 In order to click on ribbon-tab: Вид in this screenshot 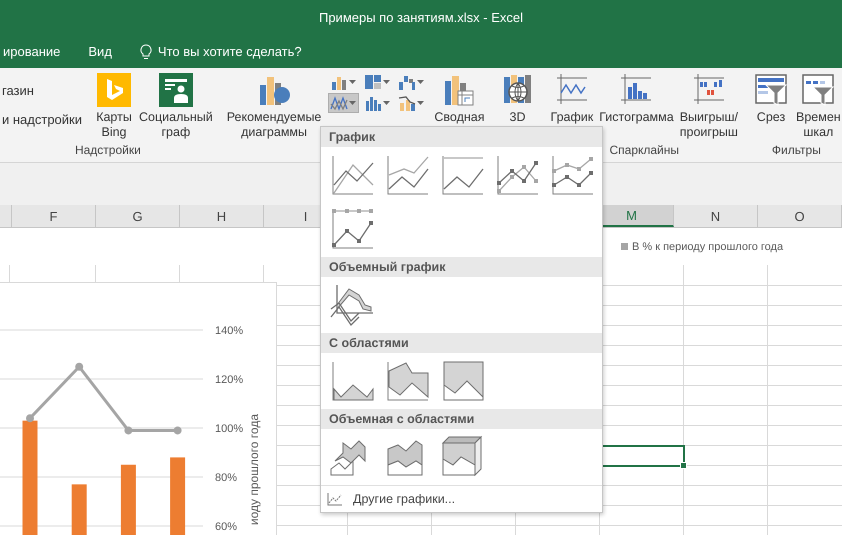, I will do `click(100, 51)`.